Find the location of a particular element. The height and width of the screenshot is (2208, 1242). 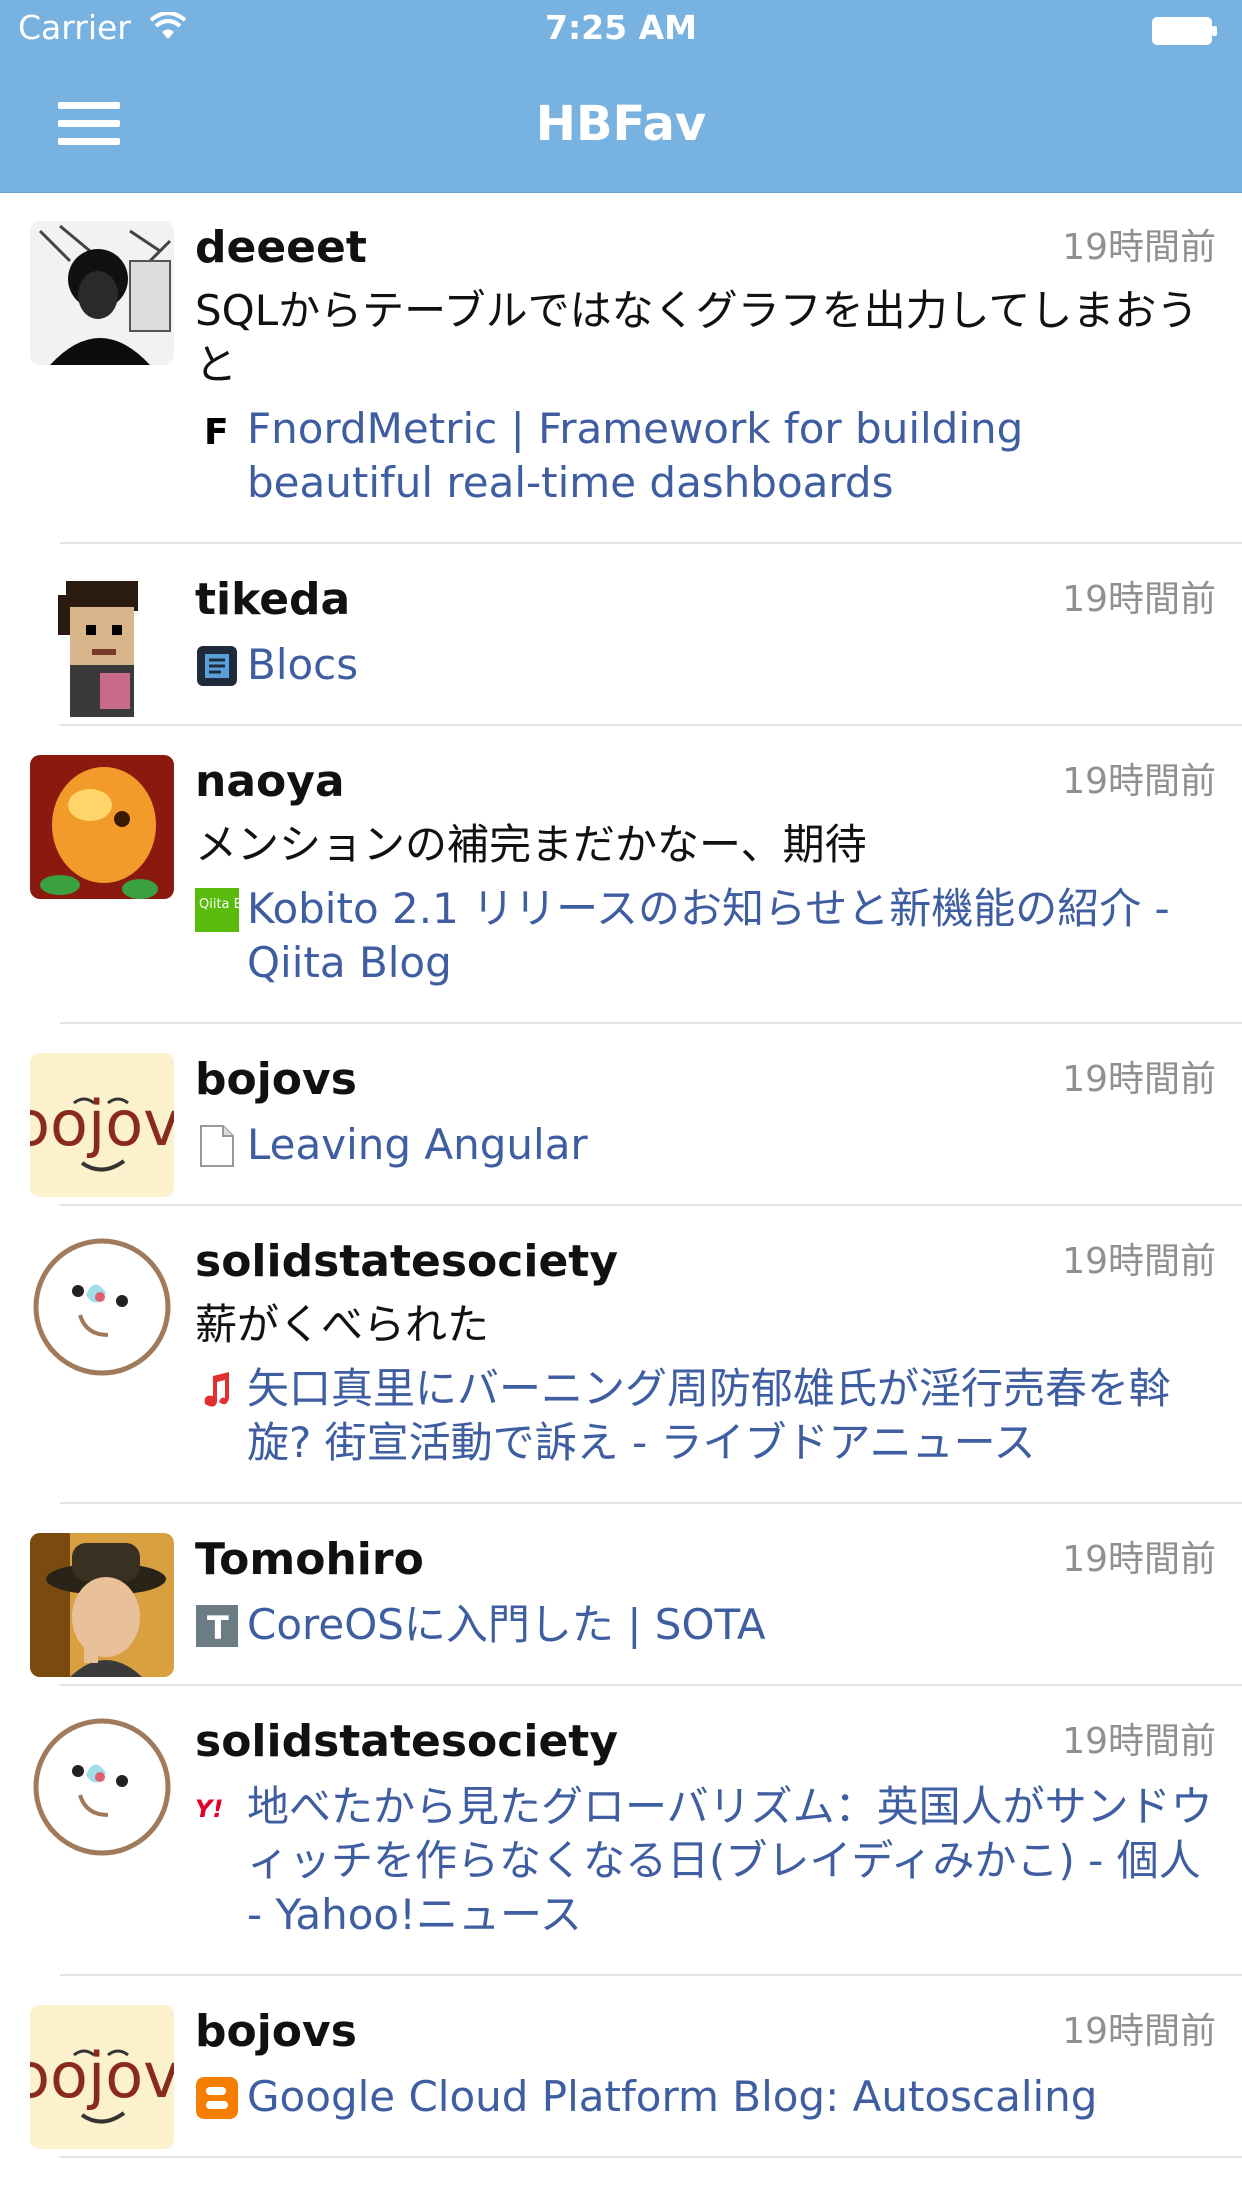

letter-t-icon: T is located at coordinates (217, 1626).